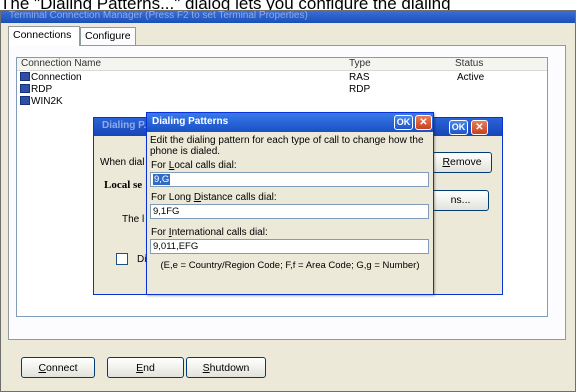 This screenshot has height=392, width=576. Describe the element at coordinates (282, 102) in the screenshot. I see `list-item: WIN2K` at that location.